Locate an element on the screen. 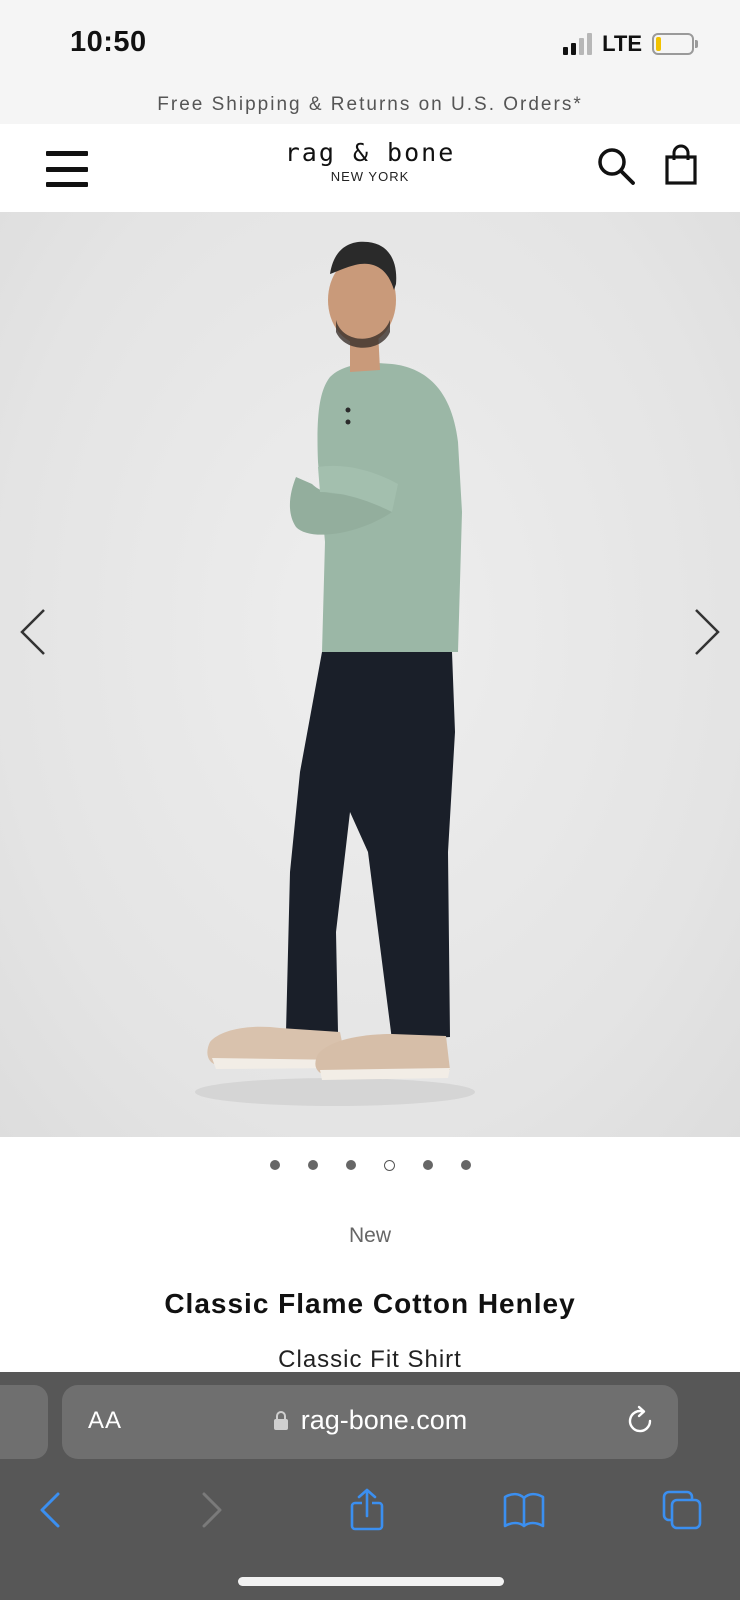  share-icon is located at coordinates (367, 1510).